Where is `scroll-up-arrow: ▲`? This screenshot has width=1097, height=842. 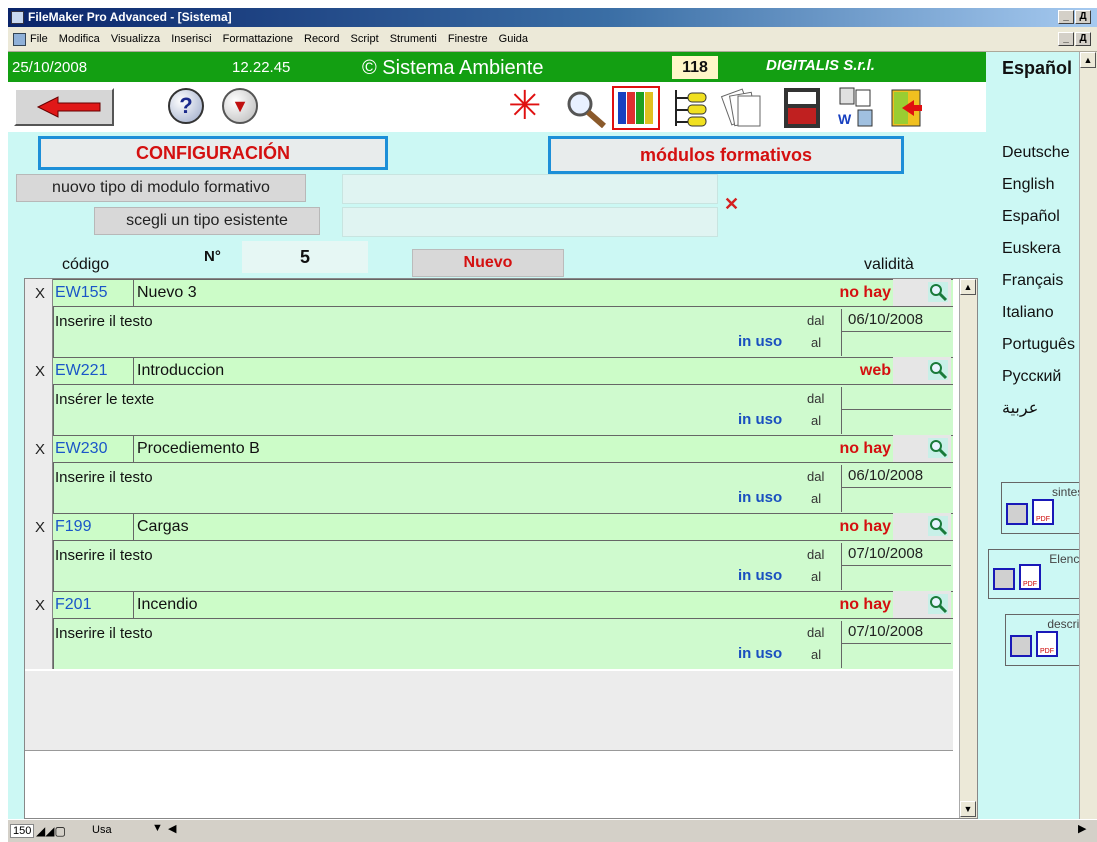 scroll-up-arrow: ▲ is located at coordinates (968, 287).